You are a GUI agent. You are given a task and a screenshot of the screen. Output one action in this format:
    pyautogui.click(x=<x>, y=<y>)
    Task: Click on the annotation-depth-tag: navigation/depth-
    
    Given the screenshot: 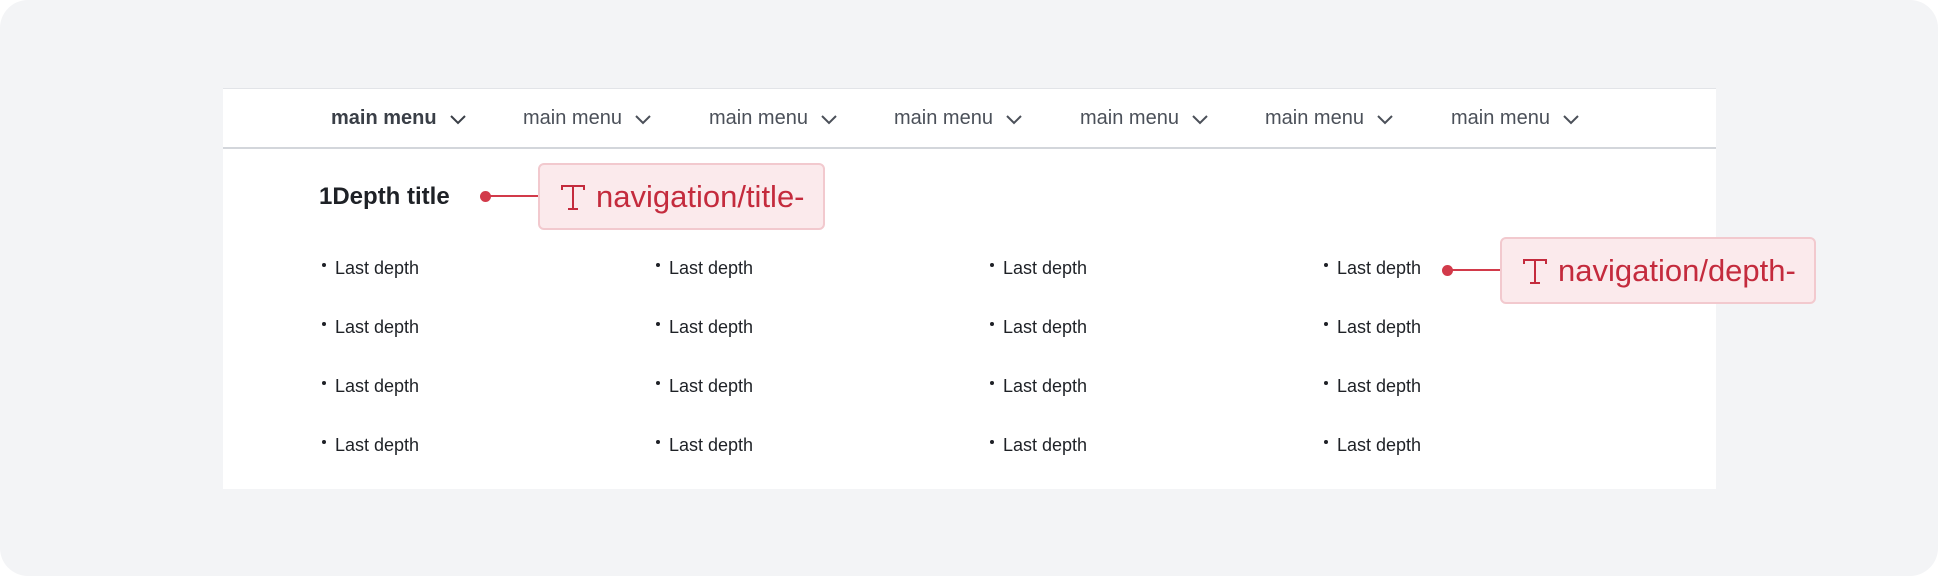 What is the action you would take?
    pyautogui.click(x=1658, y=270)
    